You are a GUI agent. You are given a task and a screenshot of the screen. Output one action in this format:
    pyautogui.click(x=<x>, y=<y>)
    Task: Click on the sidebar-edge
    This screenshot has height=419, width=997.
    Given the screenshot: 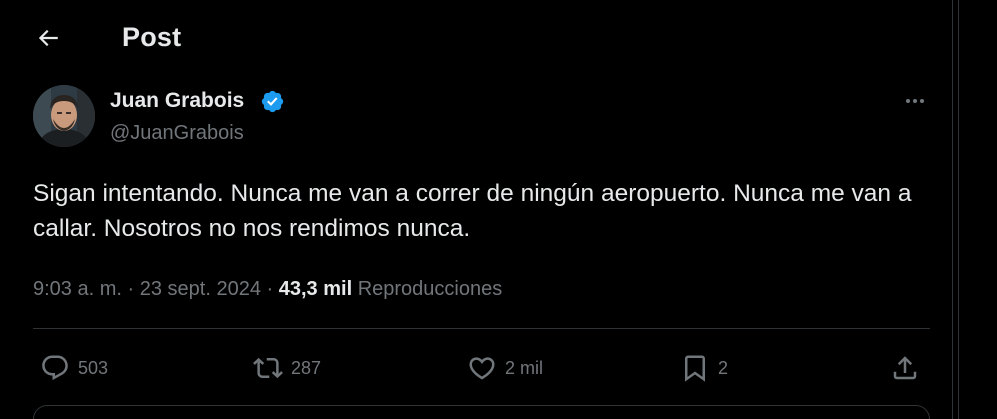 What is the action you would take?
    pyautogui.click(x=977, y=209)
    